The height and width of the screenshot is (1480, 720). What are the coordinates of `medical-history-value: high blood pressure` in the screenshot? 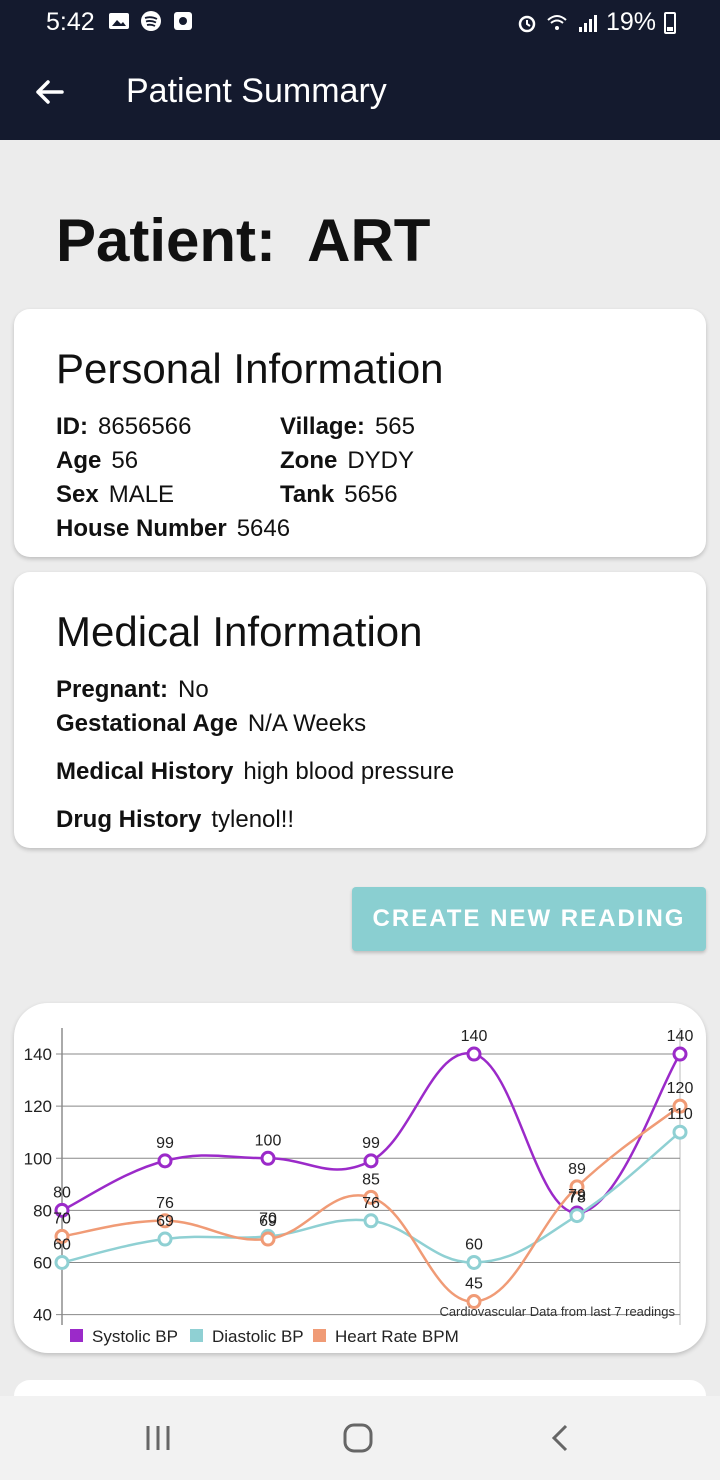 It's located at (349, 771).